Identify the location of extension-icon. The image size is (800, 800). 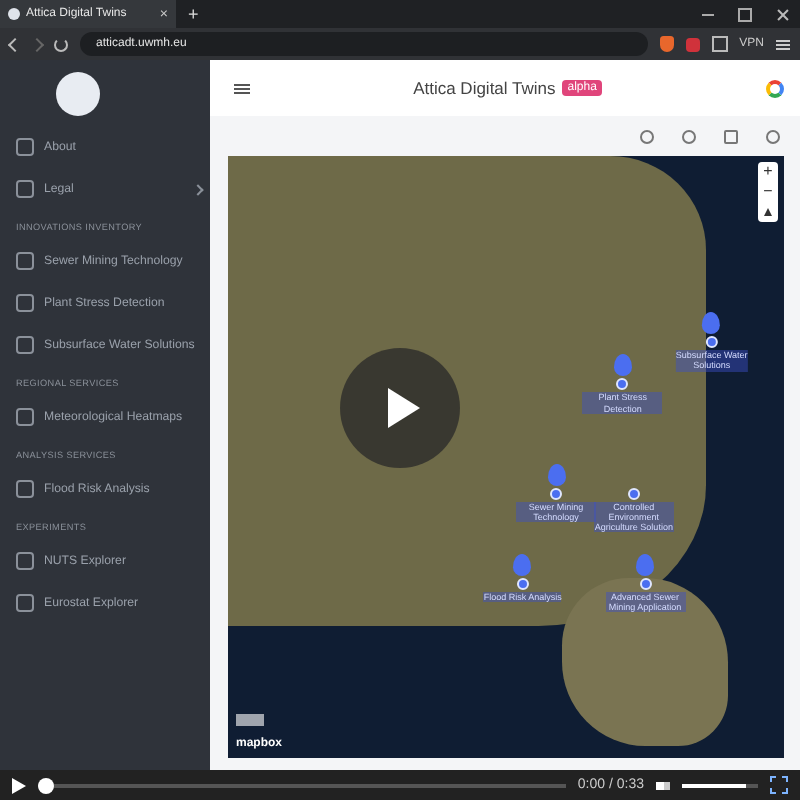
(692, 44).